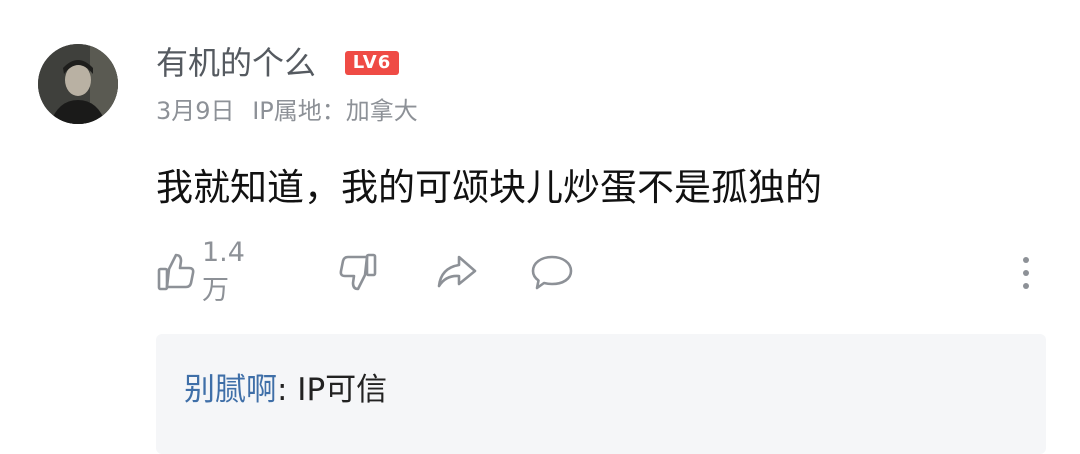 This screenshot has height=454, width=1080. I want to click on comment-icon, so click(552, 272).